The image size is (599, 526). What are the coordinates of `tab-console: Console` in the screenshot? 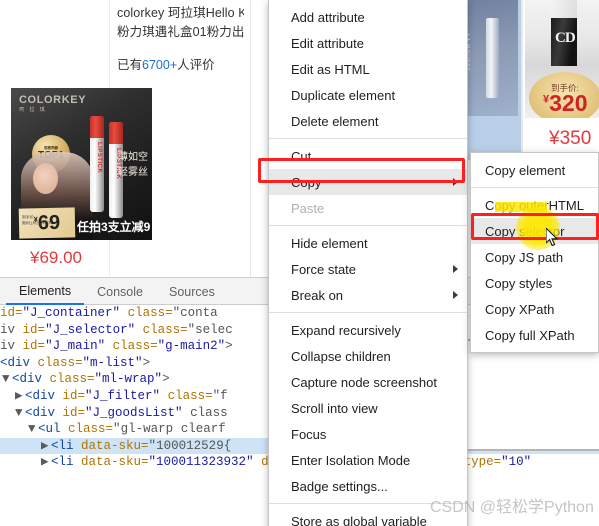 It's located at (120, 292).